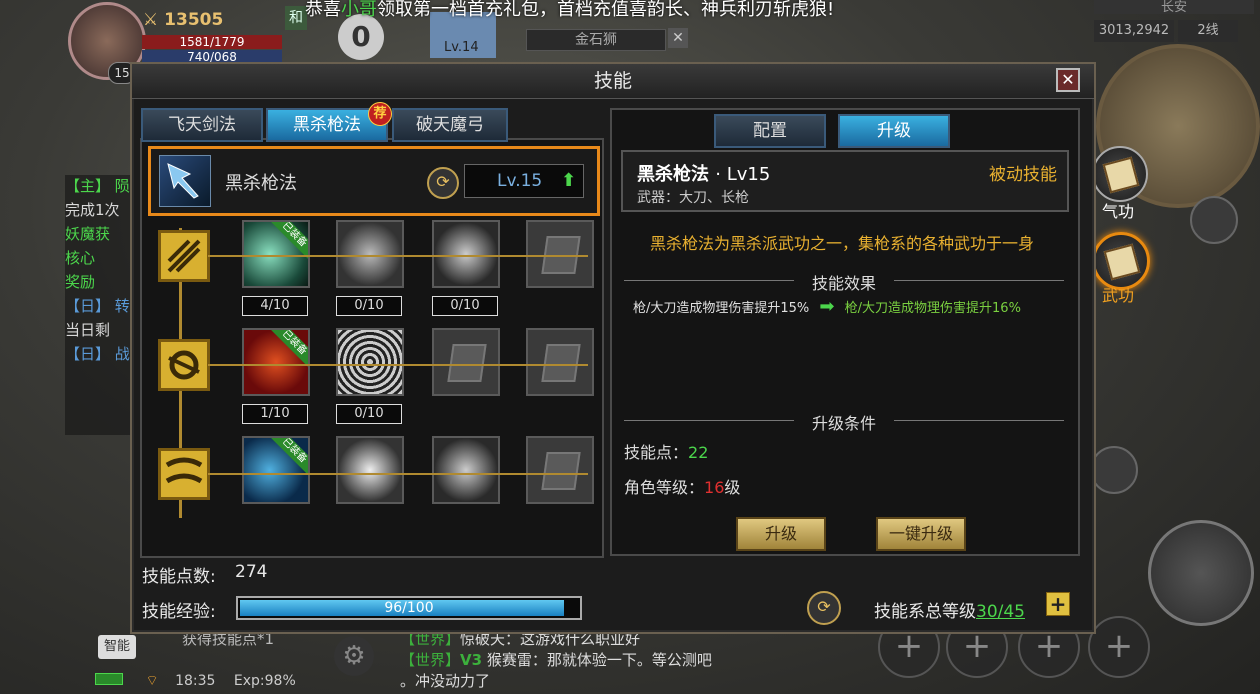 This screenshot has width=1260, height=694. What do you see at coordinates (80, 282) in the screenshot?
I see `quest-line: 奖励` at bounding box center [80, 282].